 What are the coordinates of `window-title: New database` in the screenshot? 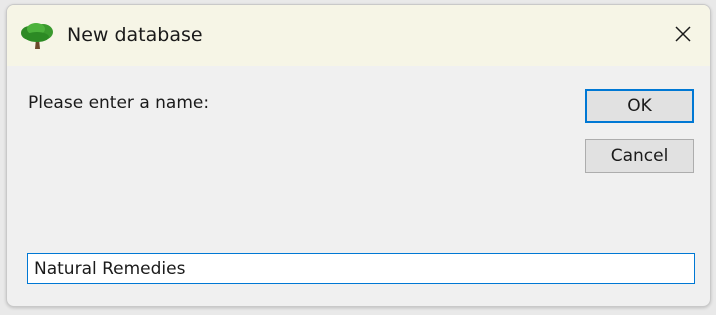 It's located at (135, 35).